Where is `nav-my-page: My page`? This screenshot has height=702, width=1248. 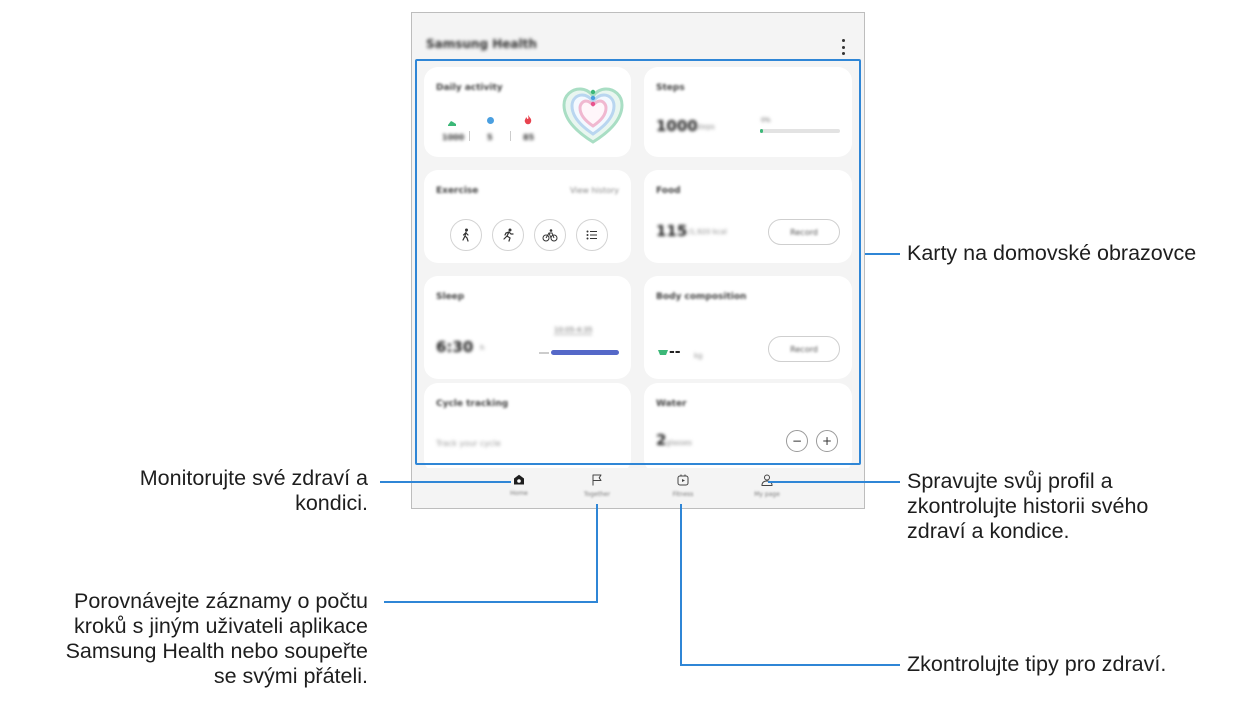 nav-my-page: My page is located at coordinates (767, 491).